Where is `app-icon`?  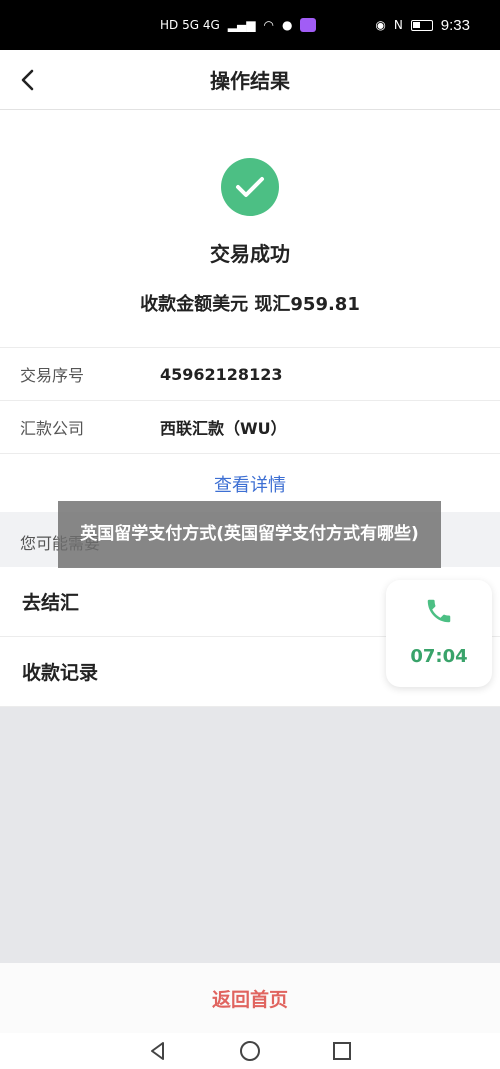 app-icon is located at coordinates (308, 25).